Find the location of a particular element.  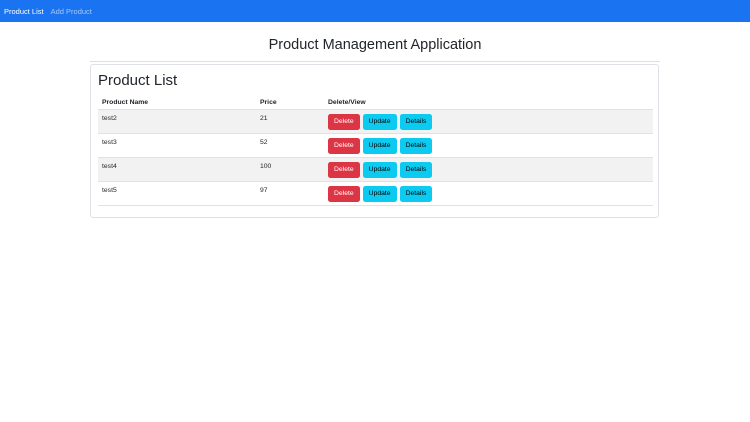

product-name-cell: test3 is located at coordinates (177, 145).